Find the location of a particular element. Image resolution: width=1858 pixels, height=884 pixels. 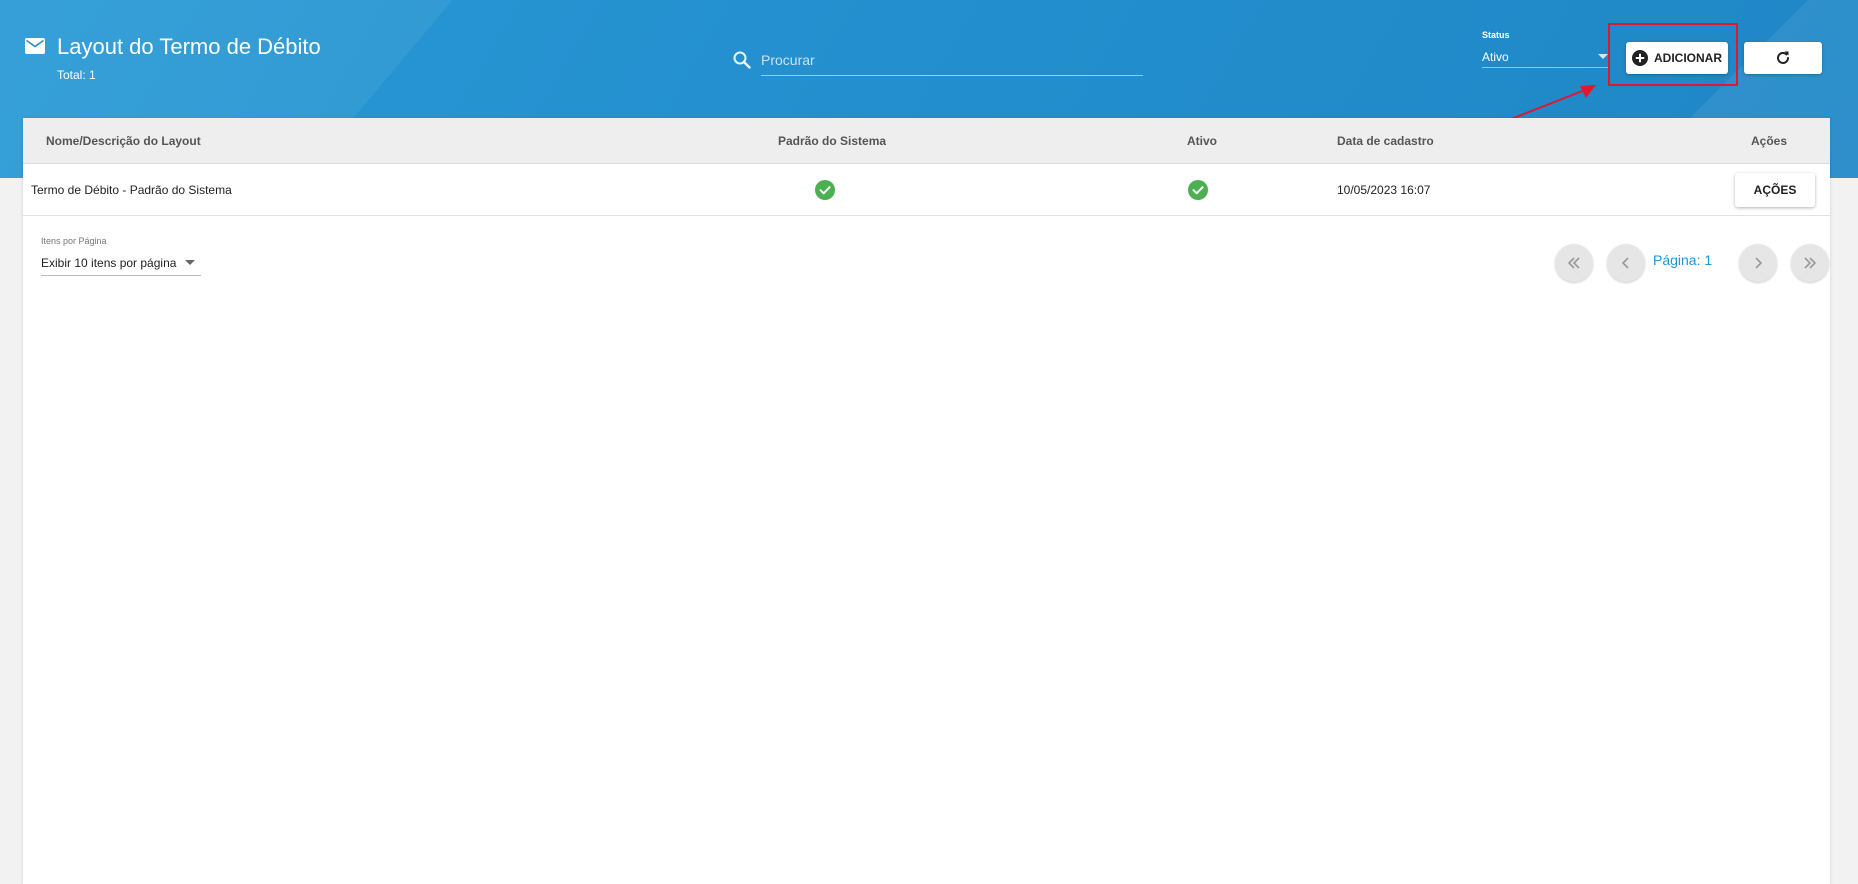

double-chevron-right-icon is located at coordinates (1810, 263).